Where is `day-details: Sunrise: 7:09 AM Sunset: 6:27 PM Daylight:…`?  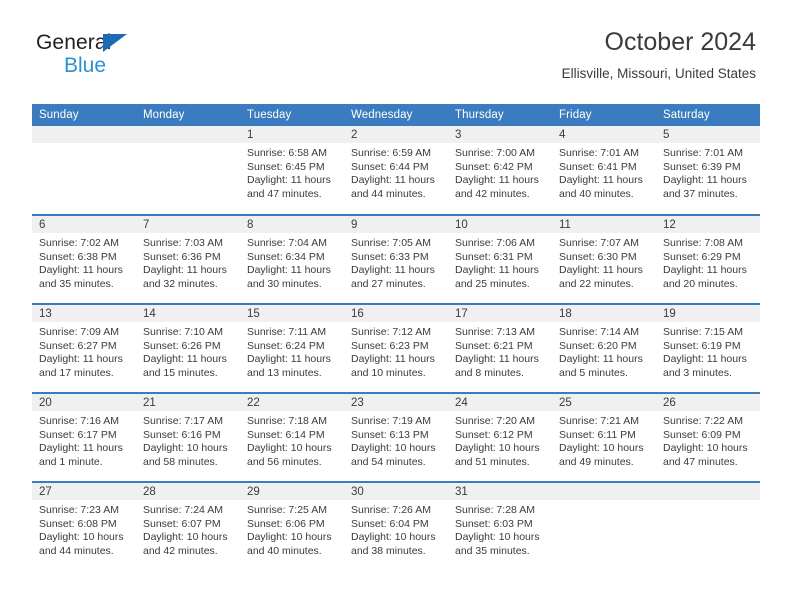 day-details: Sunrise: 7:09 AM Sunset: 6:27 PM Daylight:… is located at coordinates (84, 351).